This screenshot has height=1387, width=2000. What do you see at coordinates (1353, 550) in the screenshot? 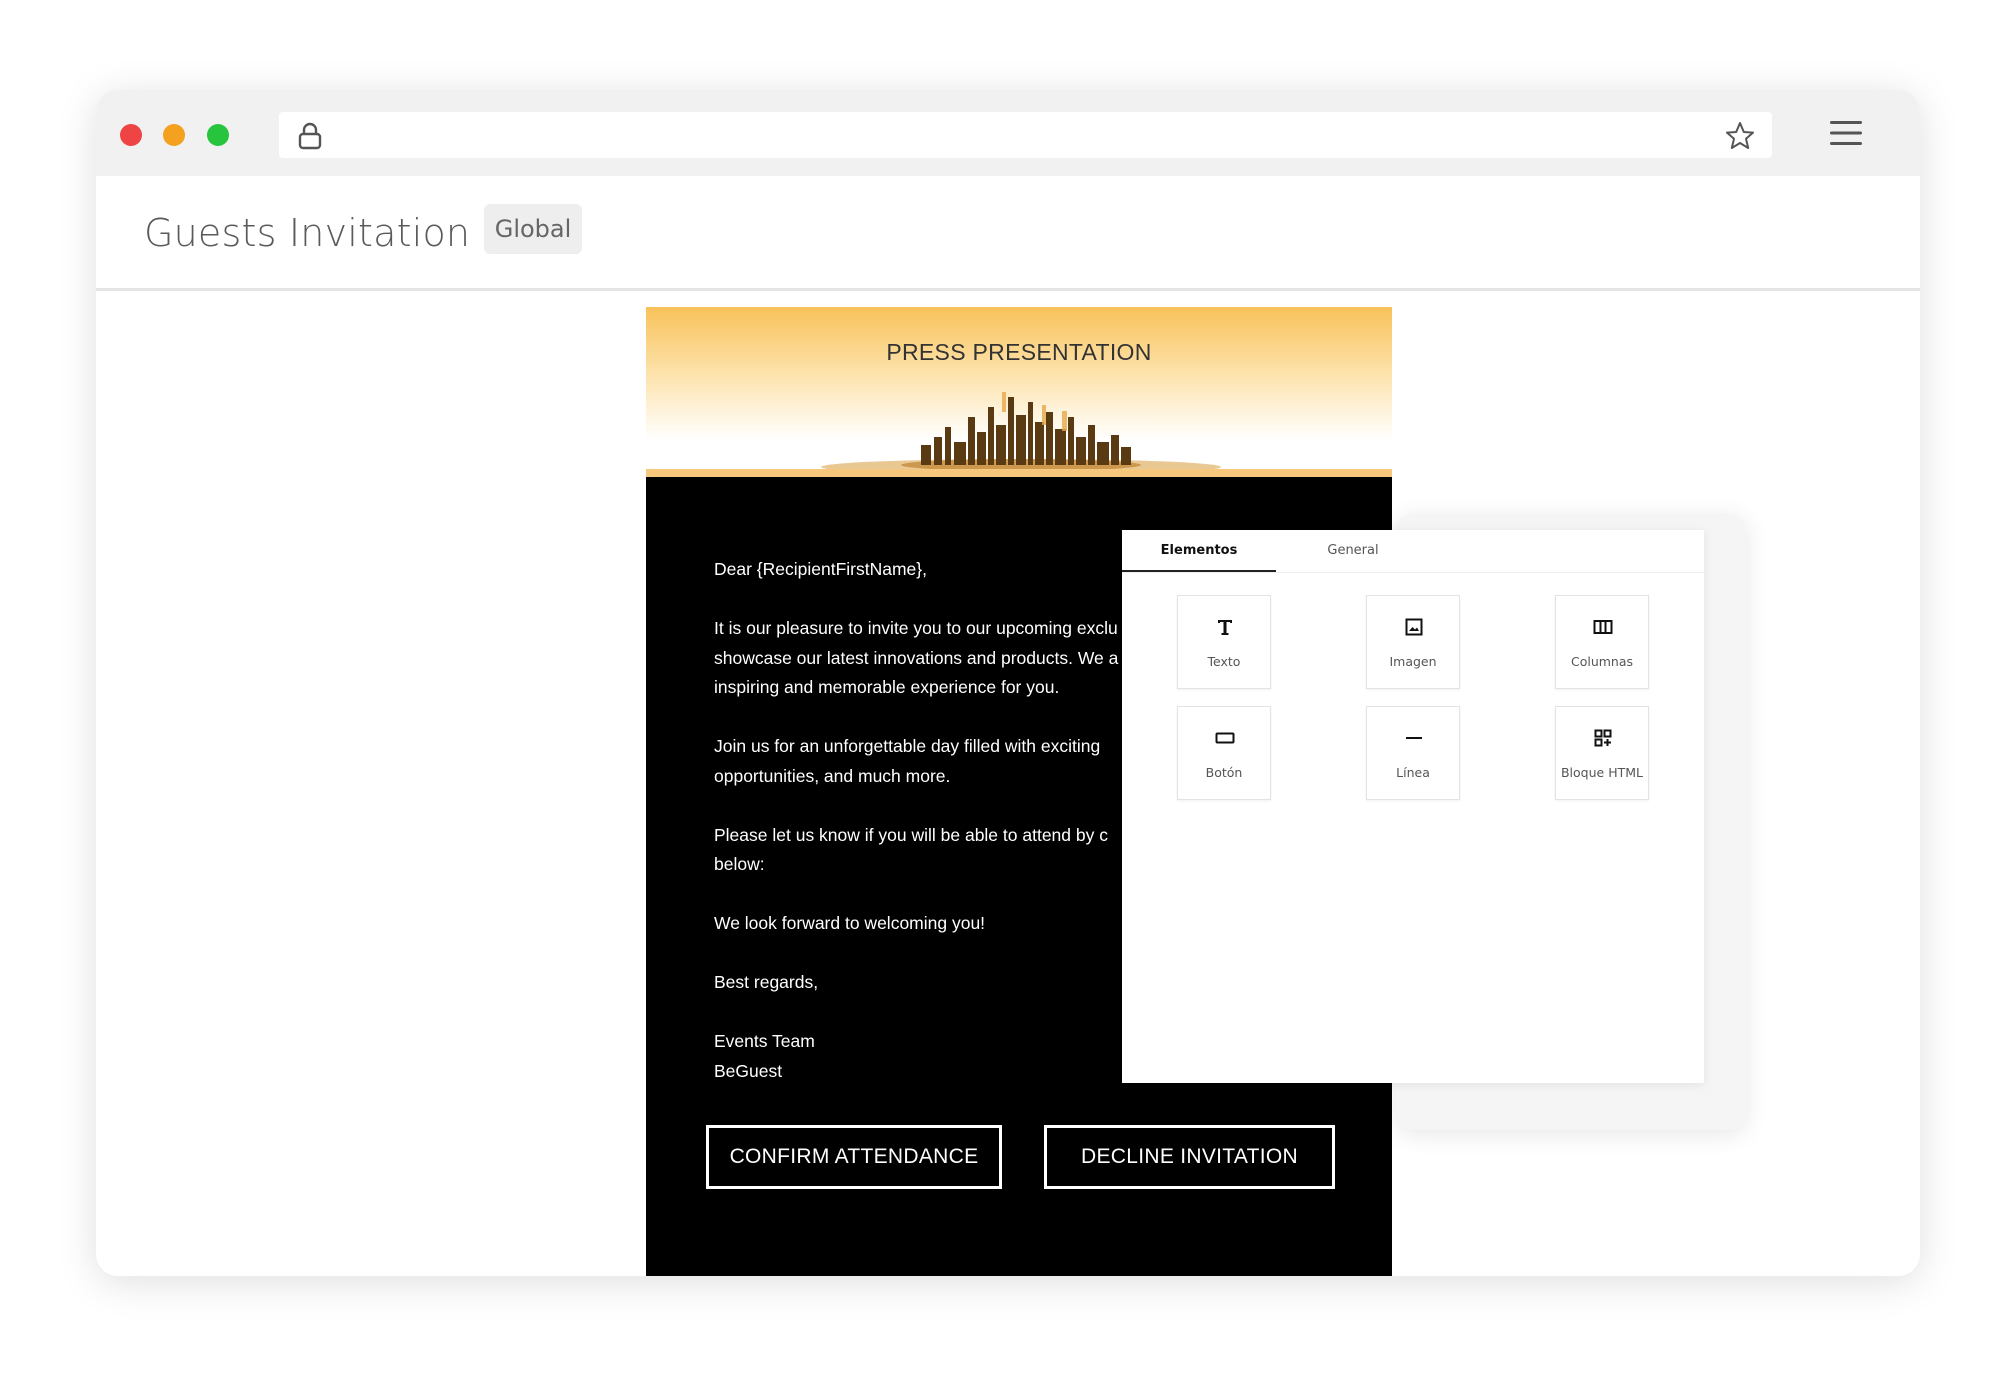
I see `tab-general: General` at bounding box center [1353, 550].